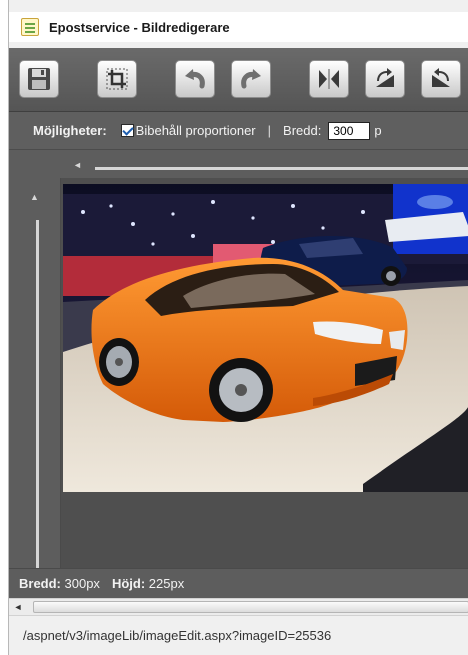 This screenshot has height=655, width=468. What do you see at coordinates (40, 583) in the screenshot?
I see `size-width-label: Bredd:` at bounding box center [40, 583].